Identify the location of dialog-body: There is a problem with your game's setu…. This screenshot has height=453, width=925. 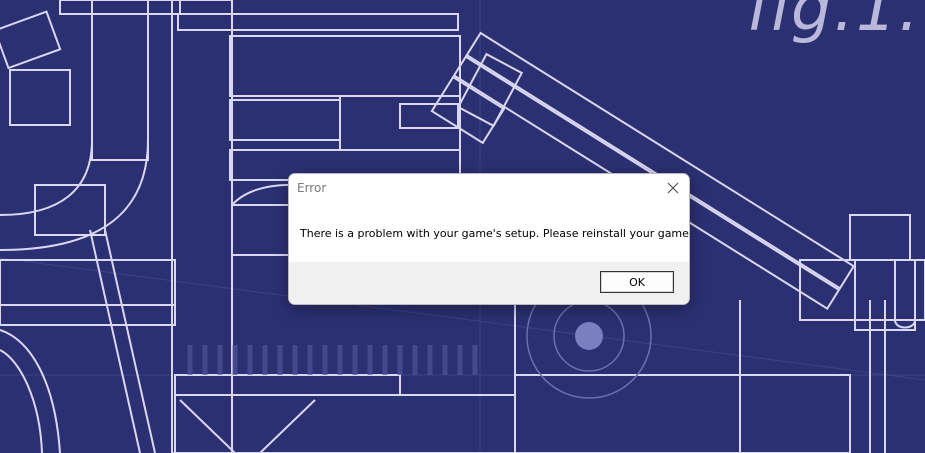
(489, 232).